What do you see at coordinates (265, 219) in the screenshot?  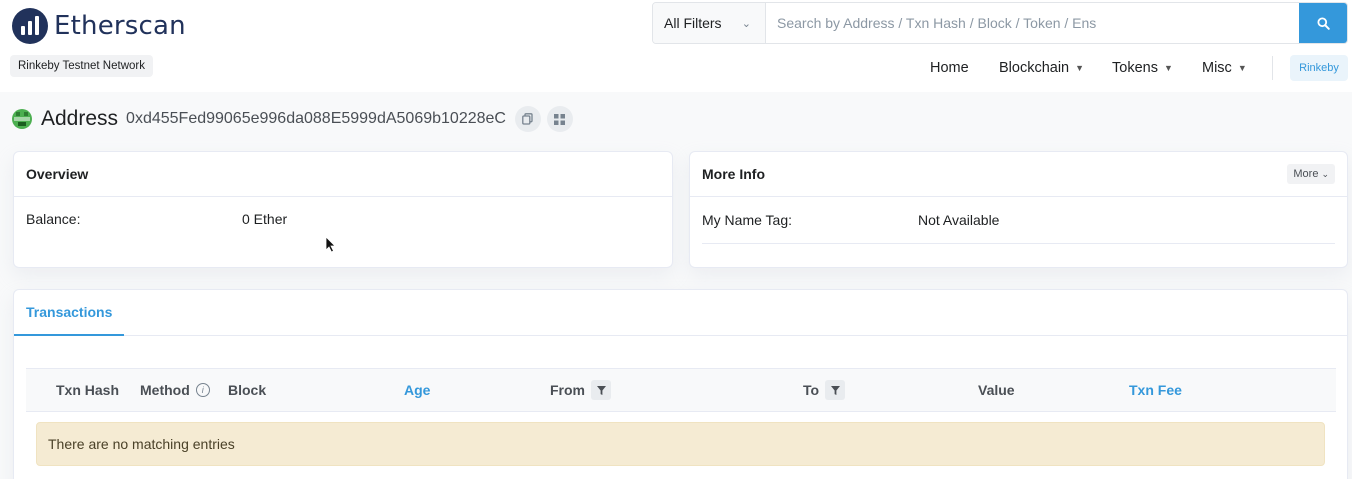 I see `balance-value: 0 Ether` at bounding box center [265, 219].